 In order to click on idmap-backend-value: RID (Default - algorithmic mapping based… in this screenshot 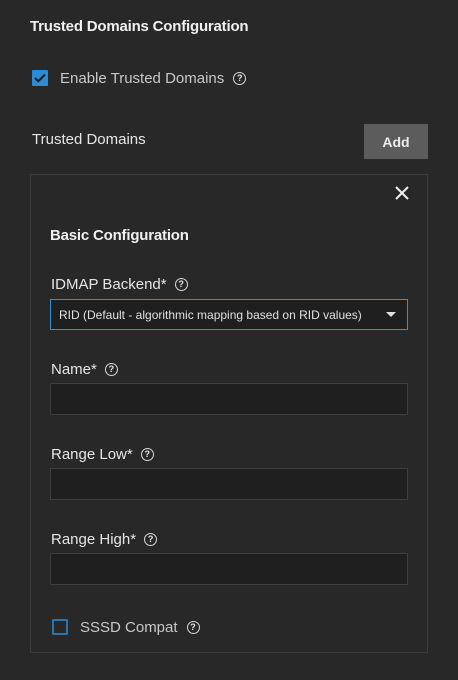, I will do `click(210, 314)`.